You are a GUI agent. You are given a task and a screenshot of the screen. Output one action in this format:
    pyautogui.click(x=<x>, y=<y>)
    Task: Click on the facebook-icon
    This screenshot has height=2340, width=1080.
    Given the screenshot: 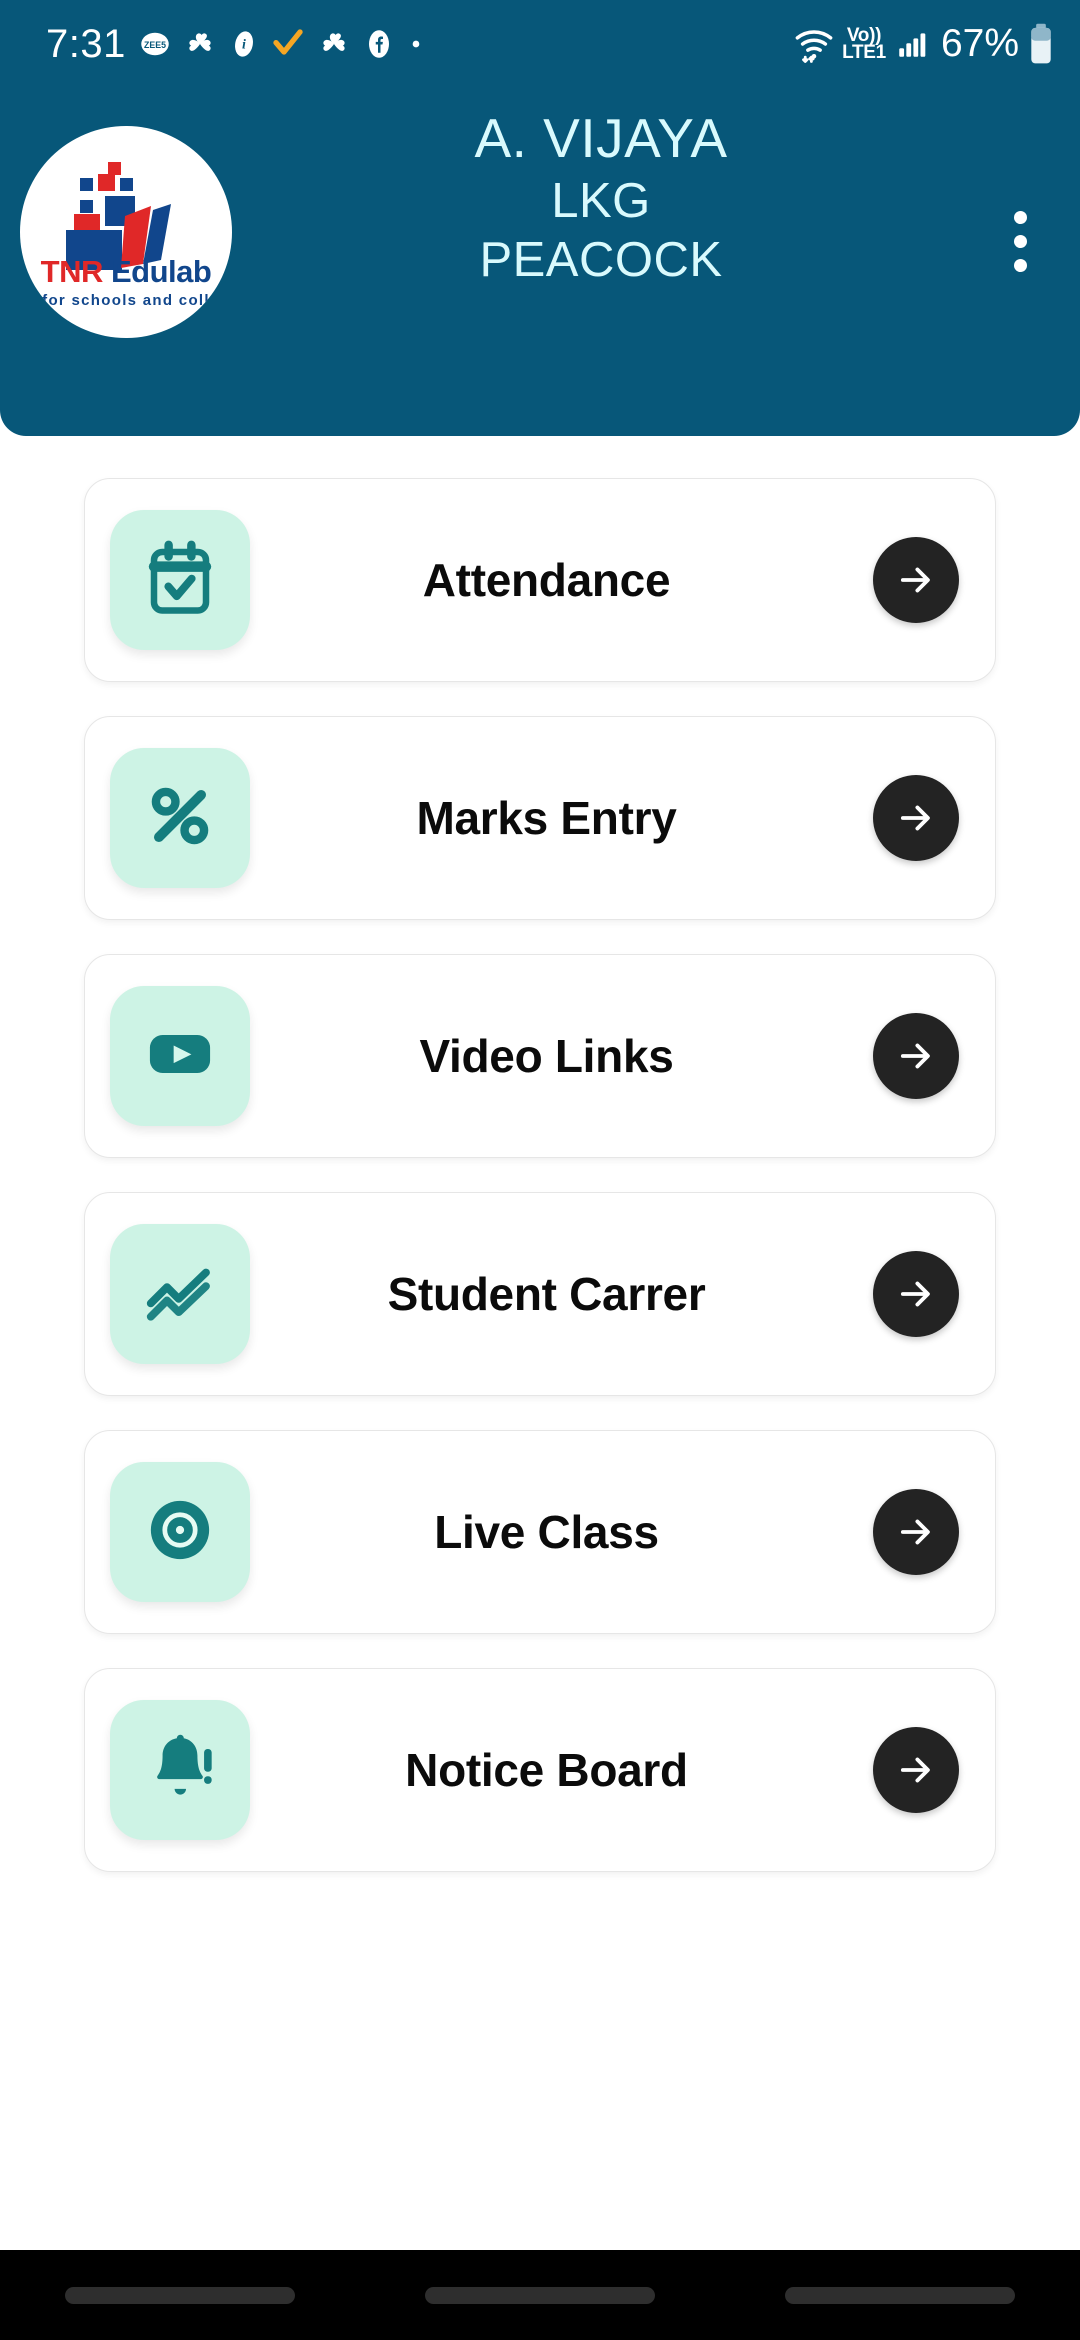 What is the action you would take?
    pyautogui.click(x=379, y=44)
    